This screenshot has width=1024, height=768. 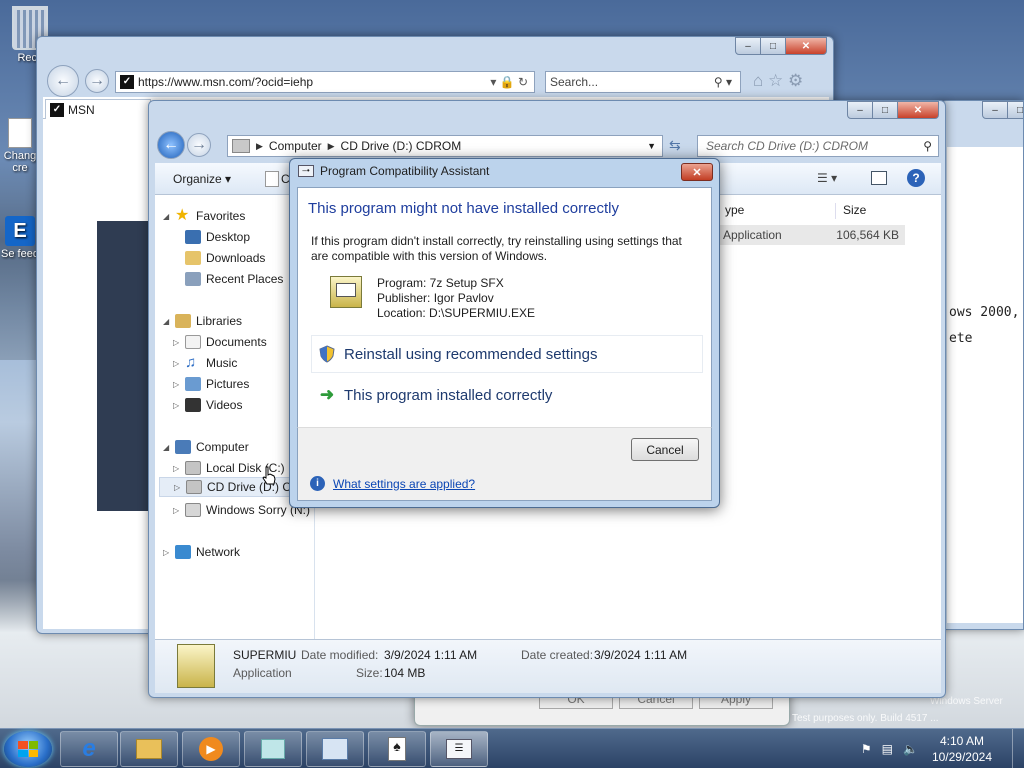 I want to click on address-bar: ✓ https://www.msn.com/?ocid=iehp ▾ 🔒 ↻, so click(x=325, y=82).